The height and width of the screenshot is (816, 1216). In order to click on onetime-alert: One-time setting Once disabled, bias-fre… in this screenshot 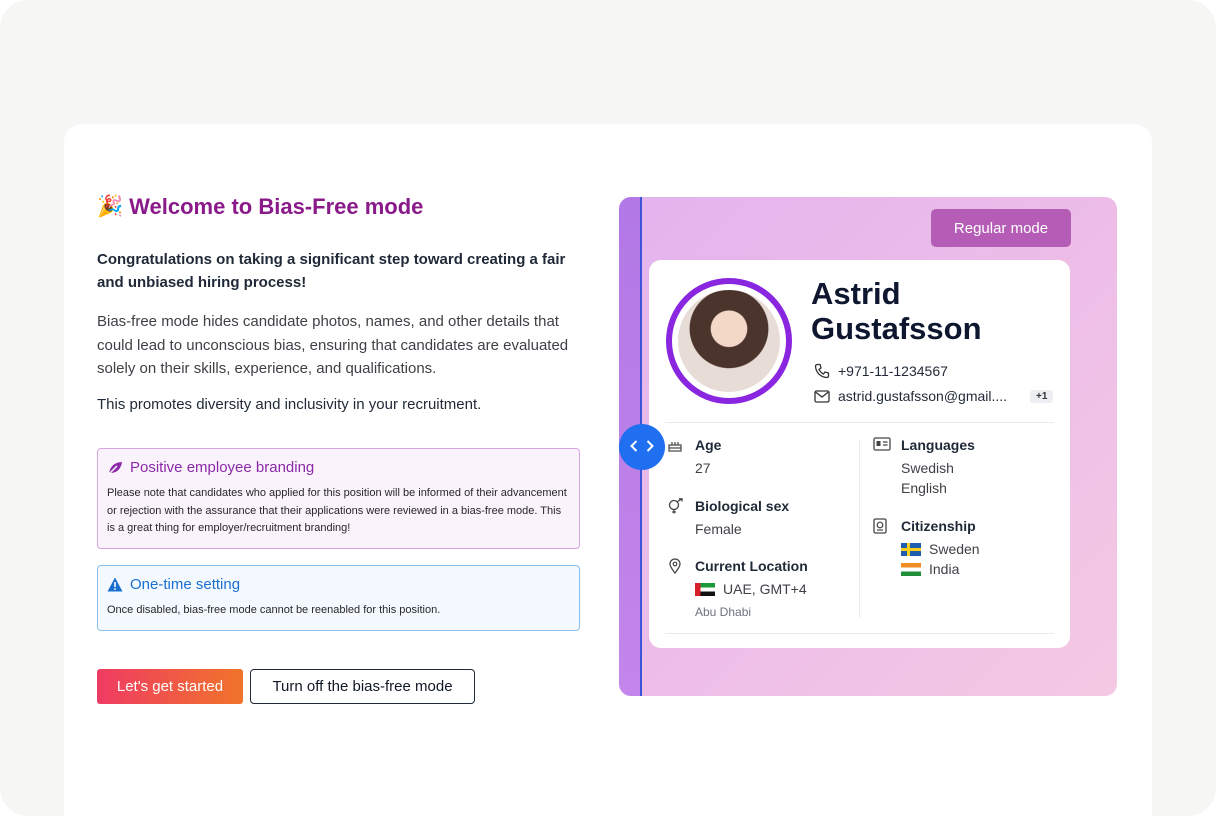, I will do `click(338, 598)`.